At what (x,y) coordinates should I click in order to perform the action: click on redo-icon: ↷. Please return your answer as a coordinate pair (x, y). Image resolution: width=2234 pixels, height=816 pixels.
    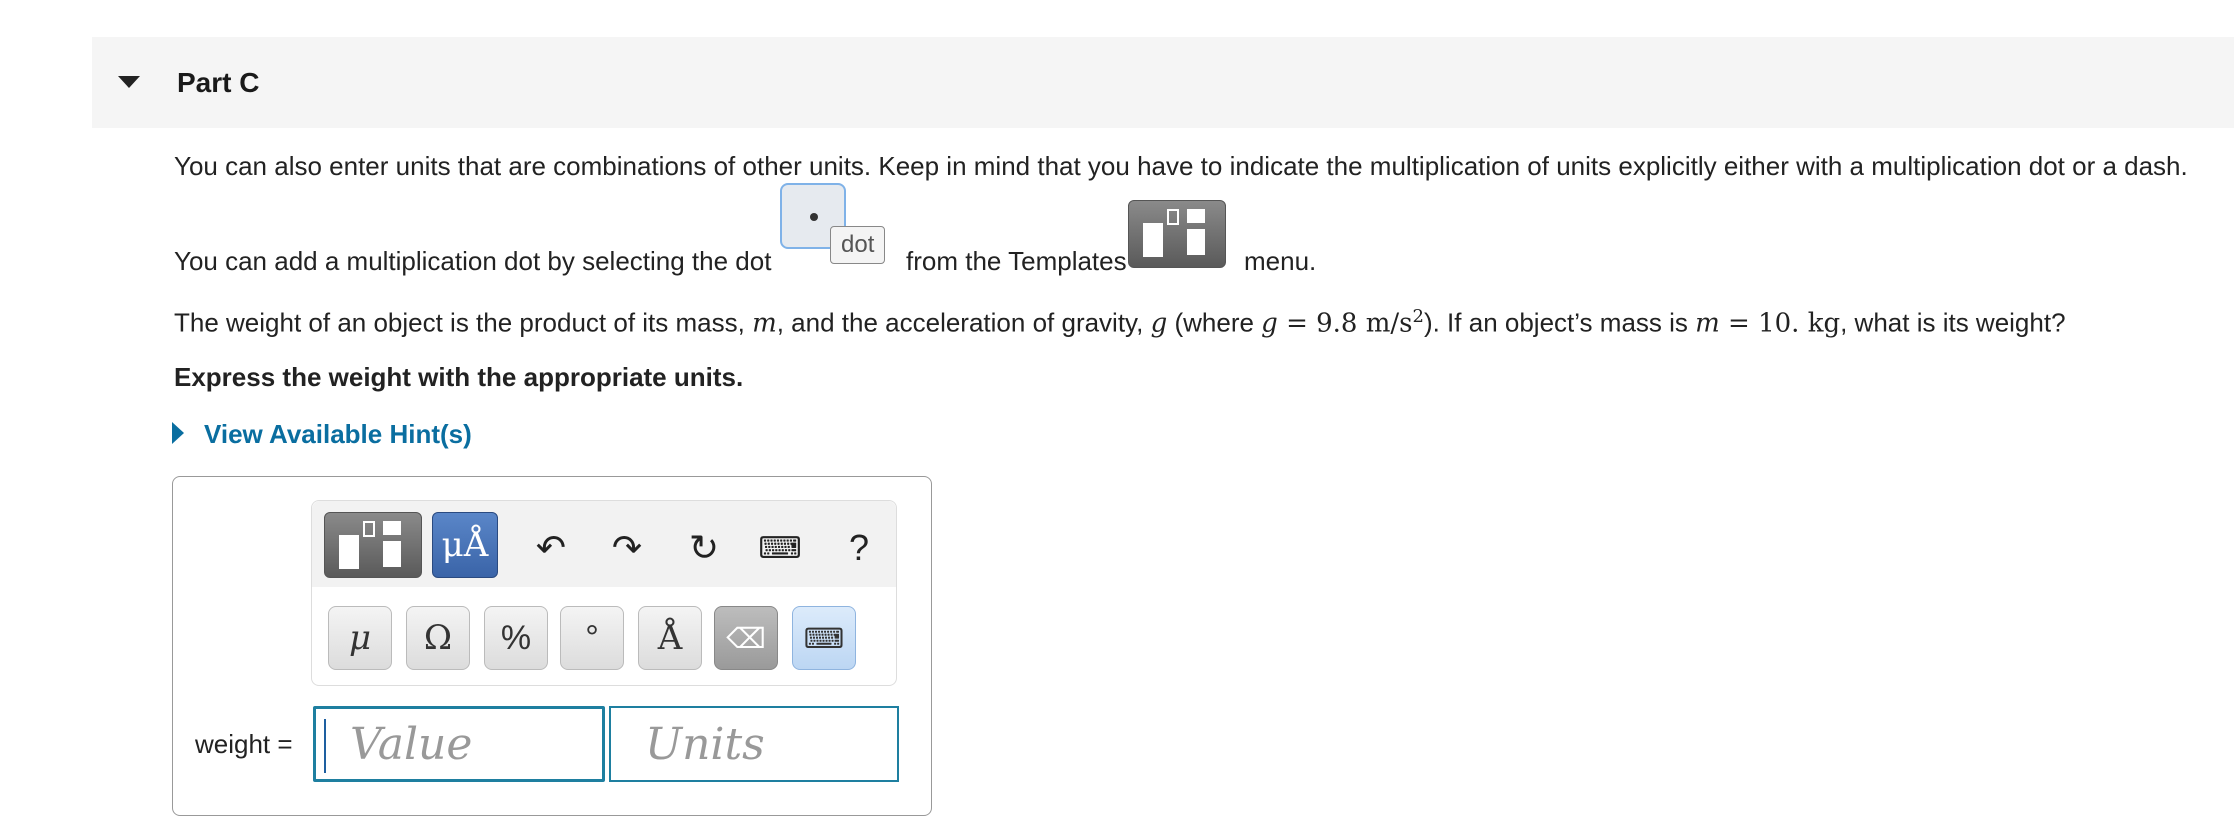
    Looking at the image, I should click on (627, 548).